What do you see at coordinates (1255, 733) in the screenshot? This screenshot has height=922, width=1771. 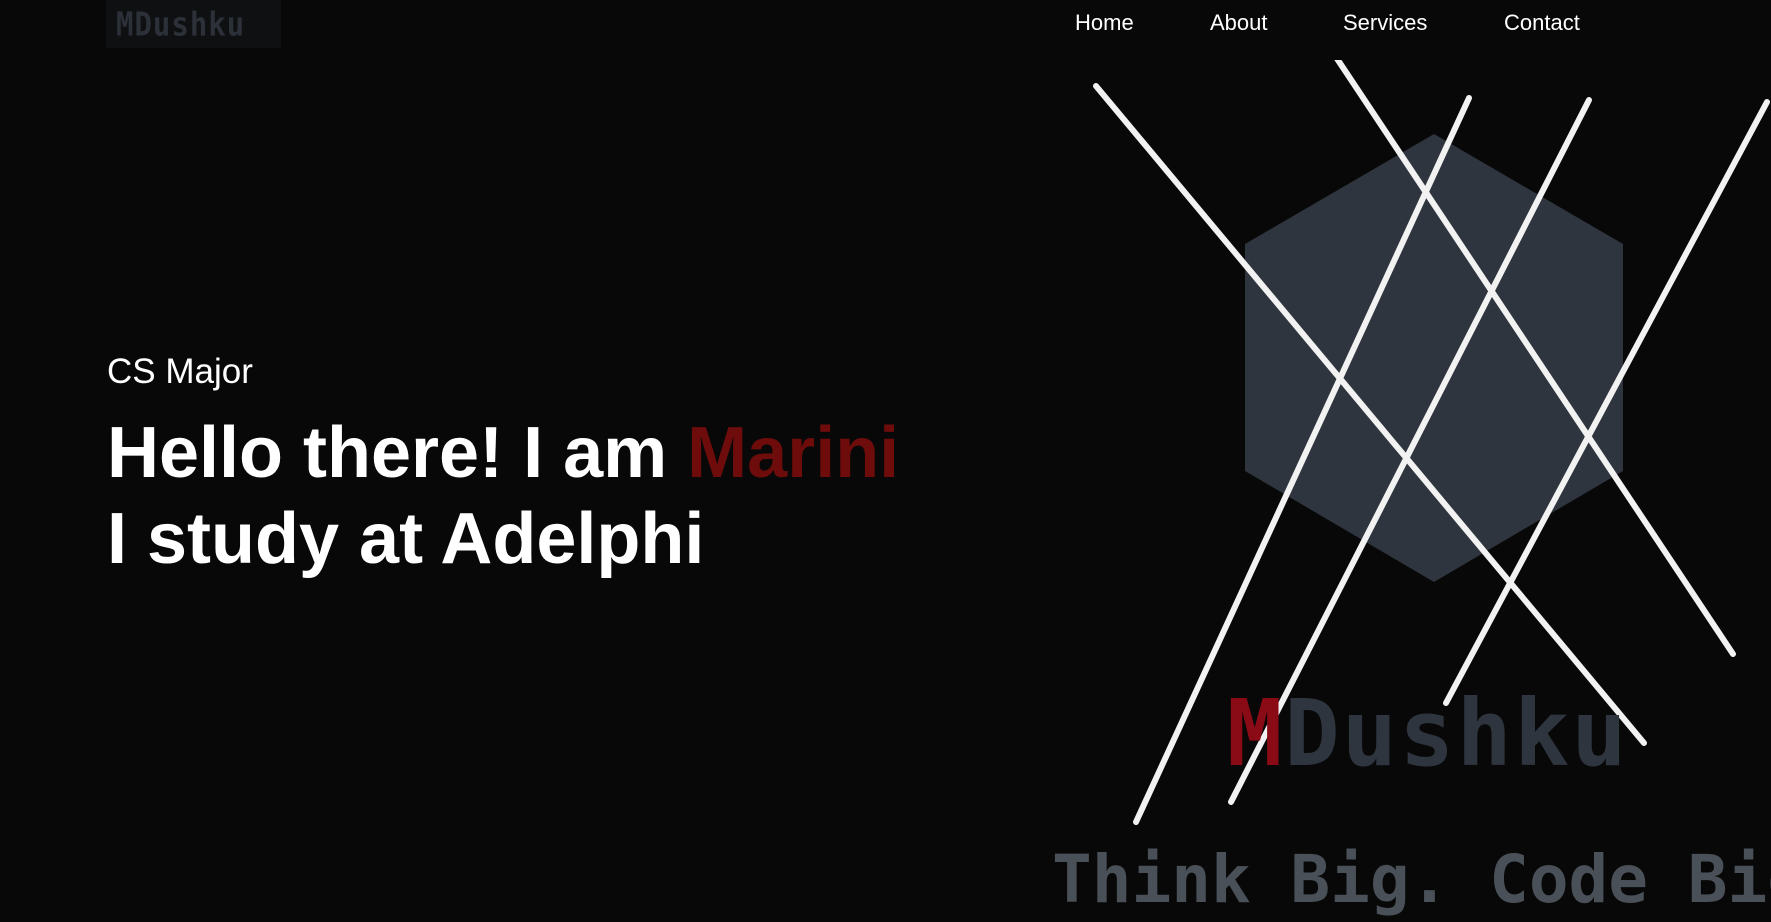 I see `brand-initial: M` at bounding box center [1255, 733].